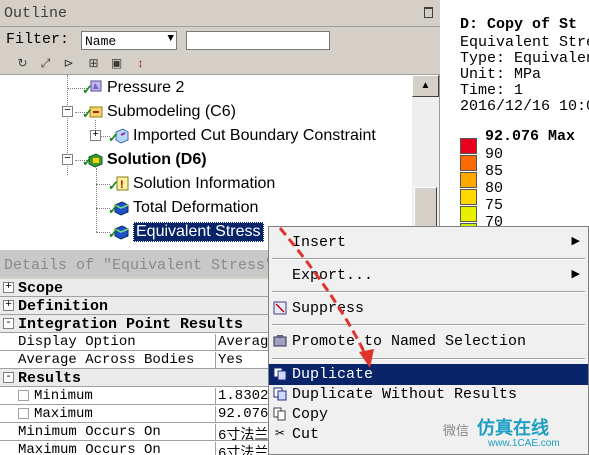  What do you see at coordinates (191, 184) in the screenshot?
I see `tree-item-solution-information: ! ✓ Solution Information` at bounding box center [191, 184].